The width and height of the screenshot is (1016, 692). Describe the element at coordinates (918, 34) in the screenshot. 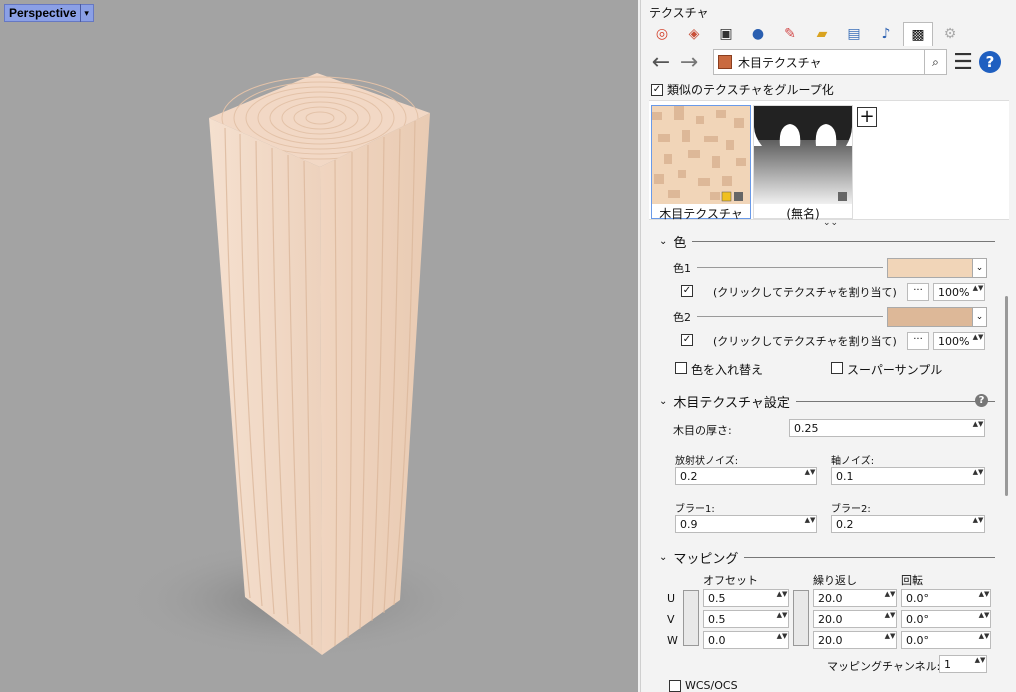

I see `texture-icon: ▩` at that location.